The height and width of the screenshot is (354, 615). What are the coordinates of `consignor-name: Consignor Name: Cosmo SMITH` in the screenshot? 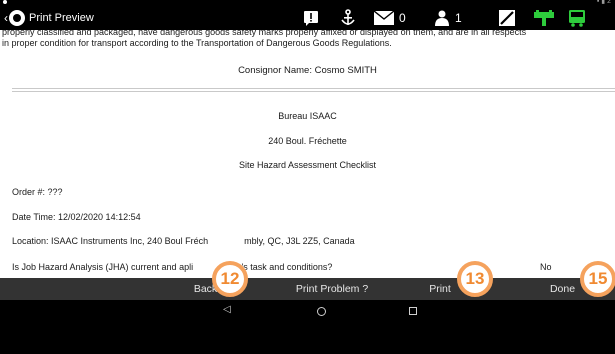 It's located at (307, 70).